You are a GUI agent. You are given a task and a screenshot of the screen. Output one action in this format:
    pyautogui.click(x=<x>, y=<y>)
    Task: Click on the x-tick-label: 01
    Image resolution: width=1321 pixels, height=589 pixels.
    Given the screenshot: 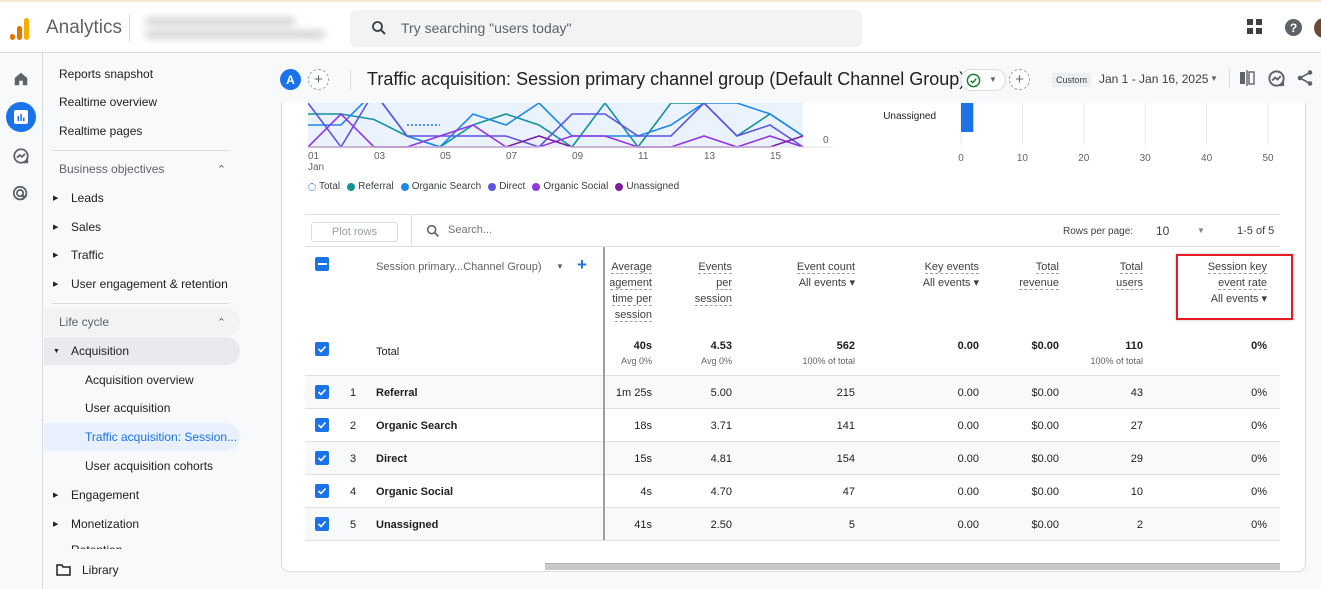 What is the action you would take?
    pyautogui.click(x=314, y=156)
    